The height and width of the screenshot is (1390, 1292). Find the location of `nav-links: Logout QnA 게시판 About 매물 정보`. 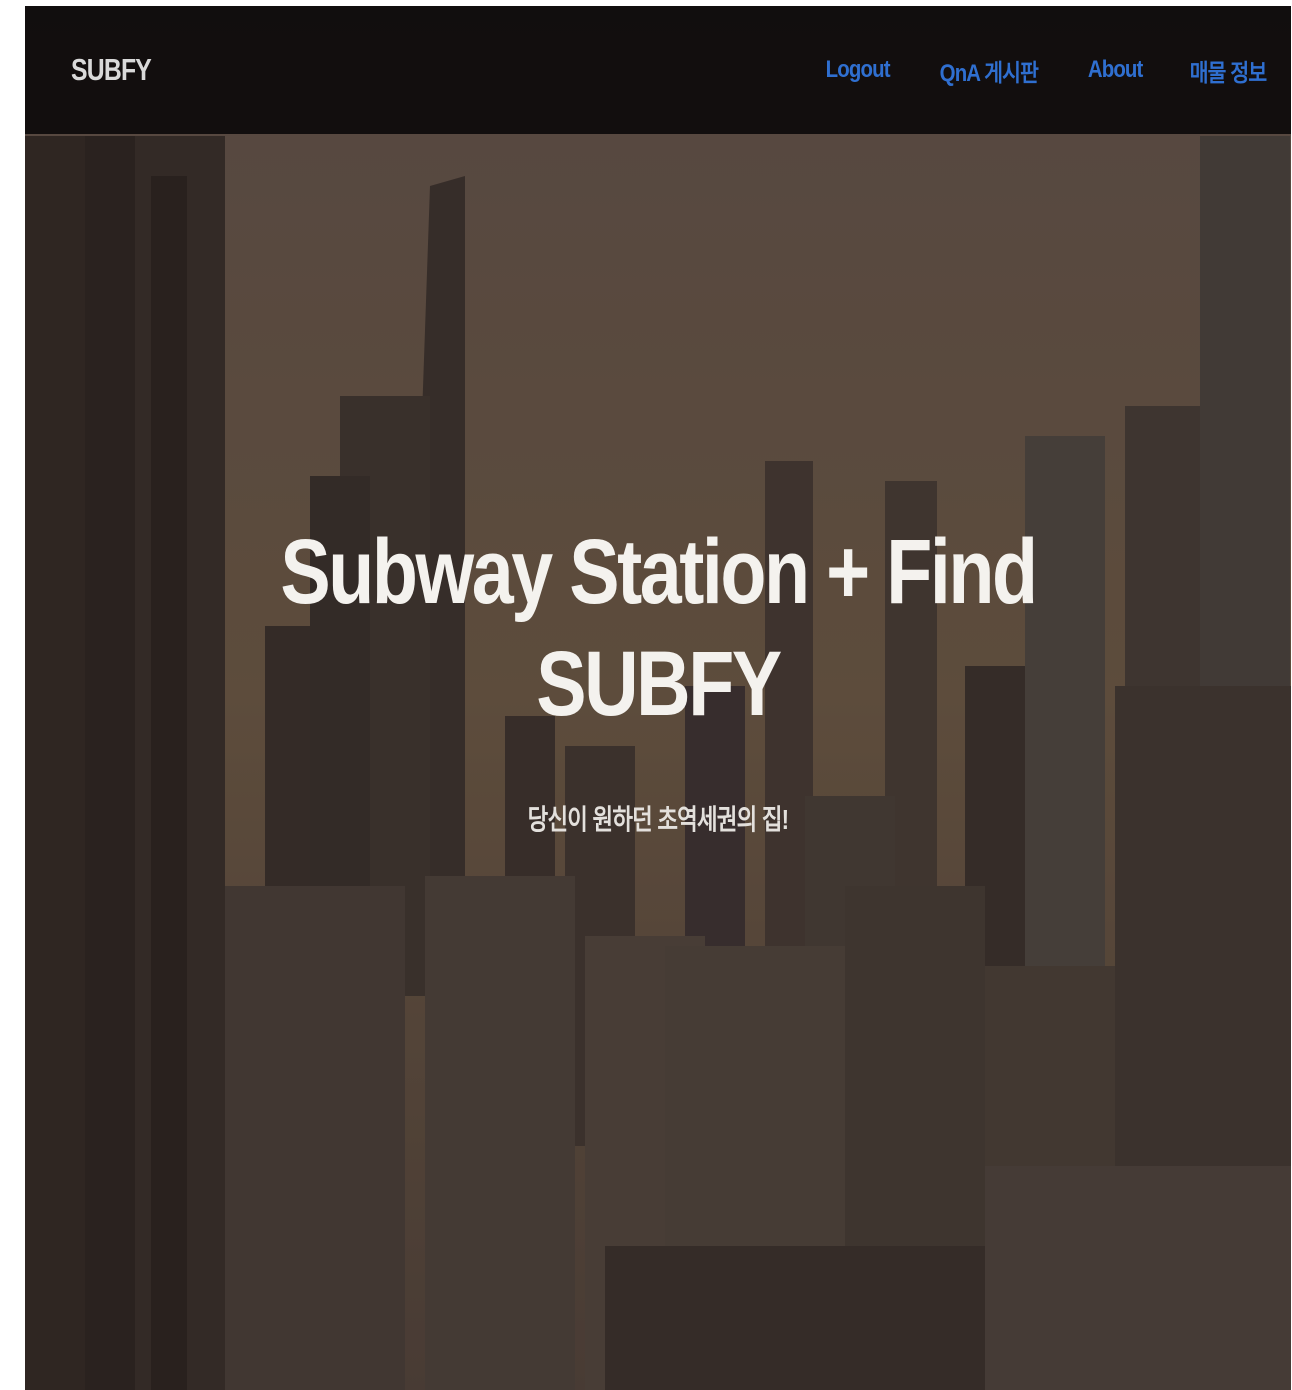

nav-links: Logout QnA 게시판 About 매물 정보 is located at coordinates (1046, 70).